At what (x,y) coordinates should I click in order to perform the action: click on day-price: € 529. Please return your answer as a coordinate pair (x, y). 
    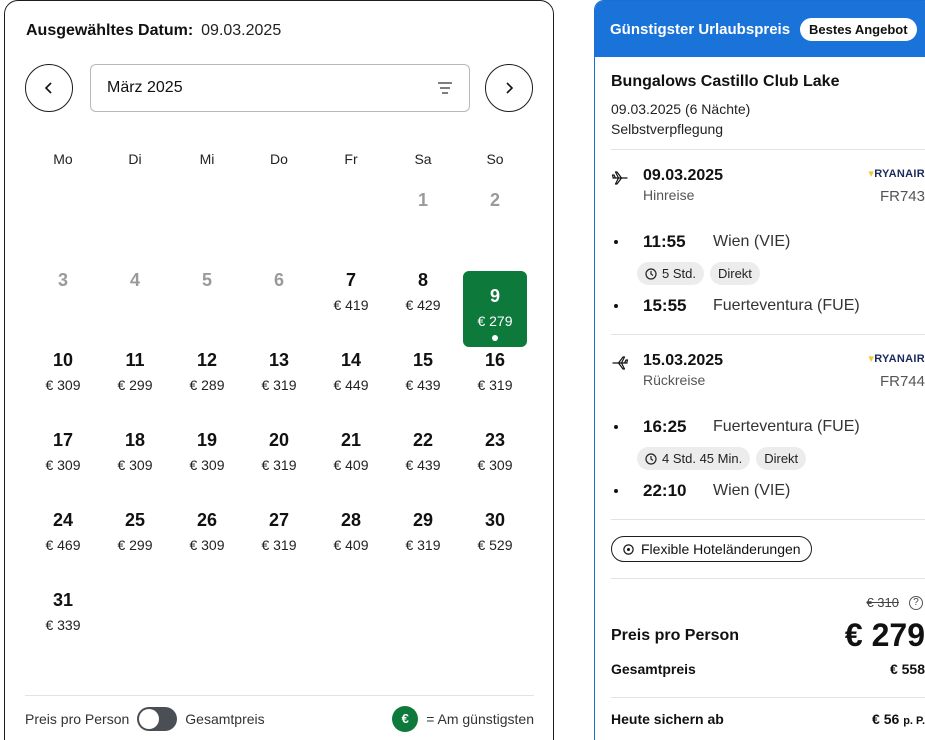
    Looking at the image, I should click on (495, 545).